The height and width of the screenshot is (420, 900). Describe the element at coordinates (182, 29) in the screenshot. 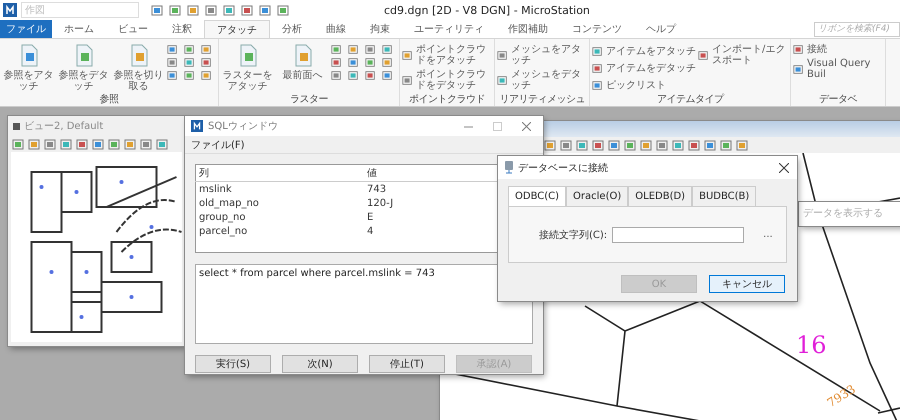

I see `ribbon-tab: 注釈` at that location.